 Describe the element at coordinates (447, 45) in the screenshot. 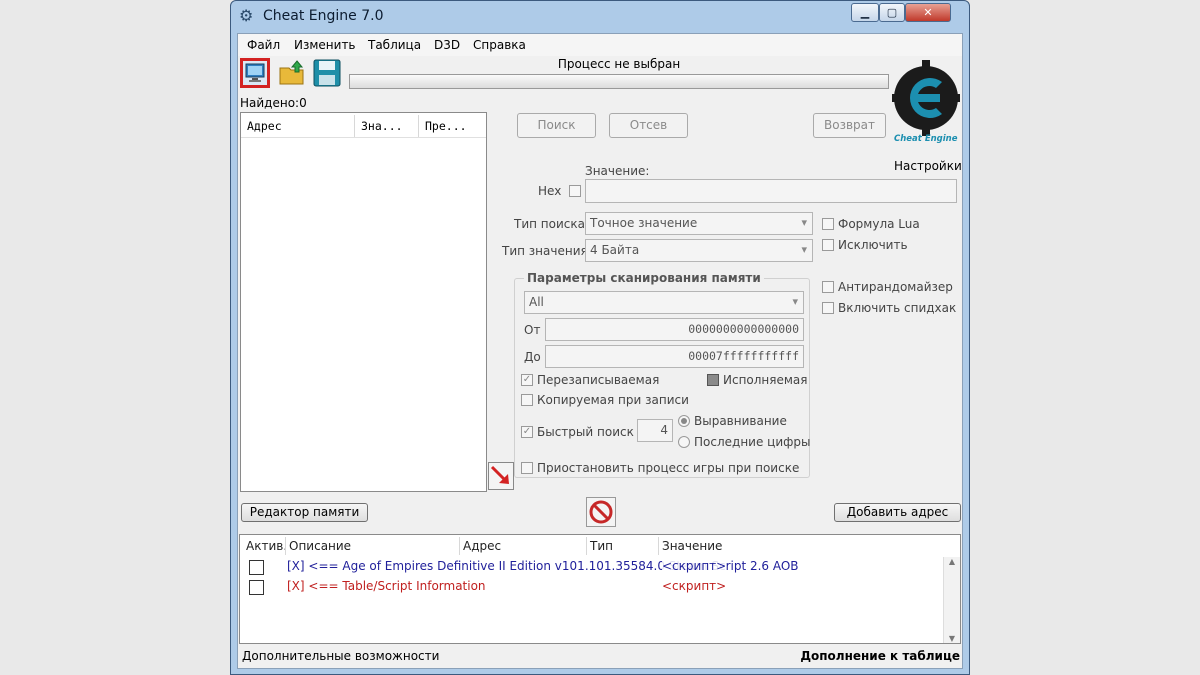

I see `menu-d3d: D3D` at that location.